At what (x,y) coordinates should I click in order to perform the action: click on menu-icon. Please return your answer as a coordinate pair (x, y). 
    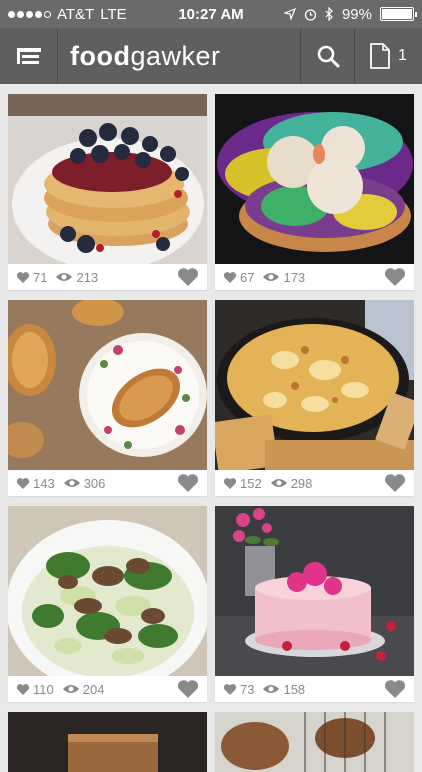
    Looking at the image, I should click on (28, 56).